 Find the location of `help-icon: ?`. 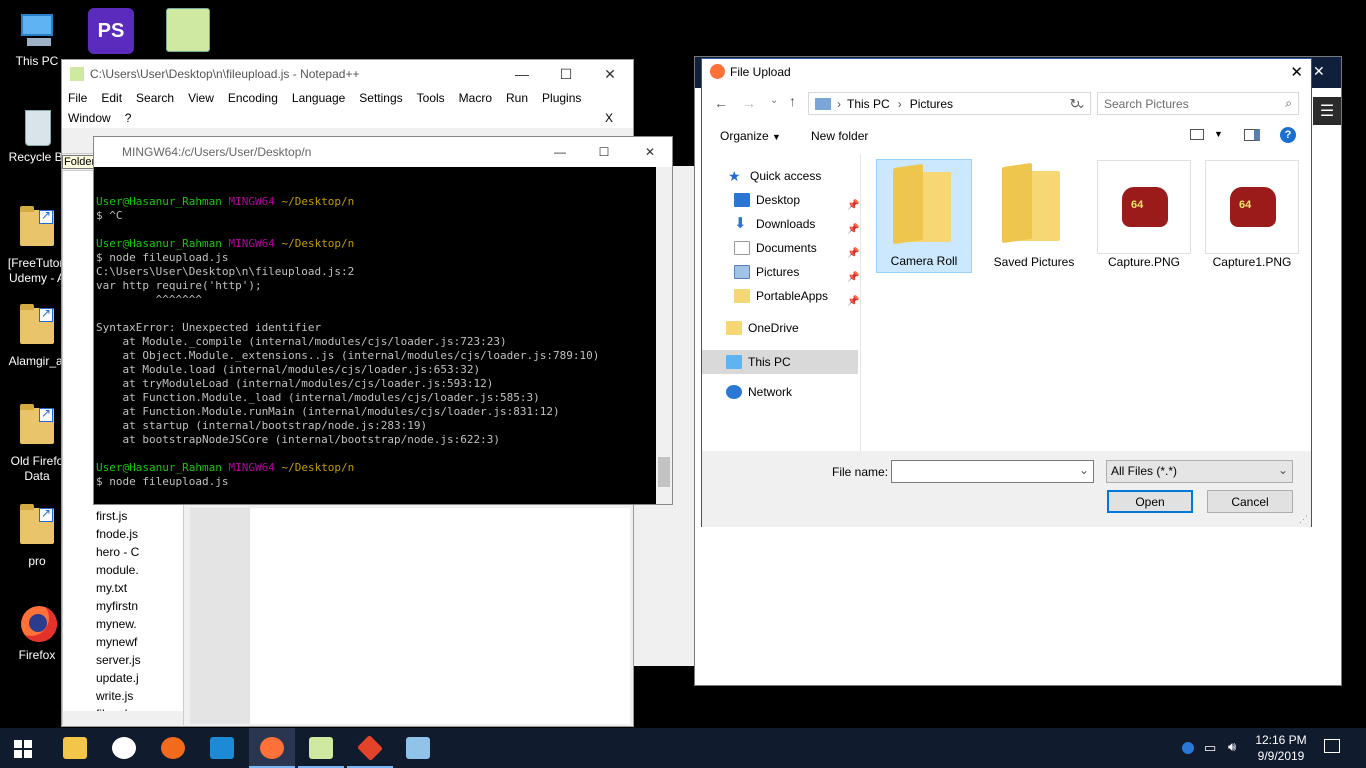

help-icon: ? is located at coordinates (1288, 135).